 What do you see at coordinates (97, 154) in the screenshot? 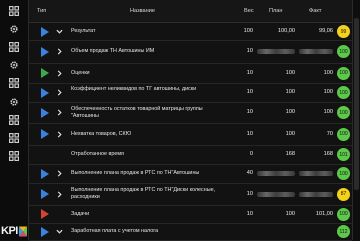
I see `row-name: Отработанное время` at bounding box center [97, 154].